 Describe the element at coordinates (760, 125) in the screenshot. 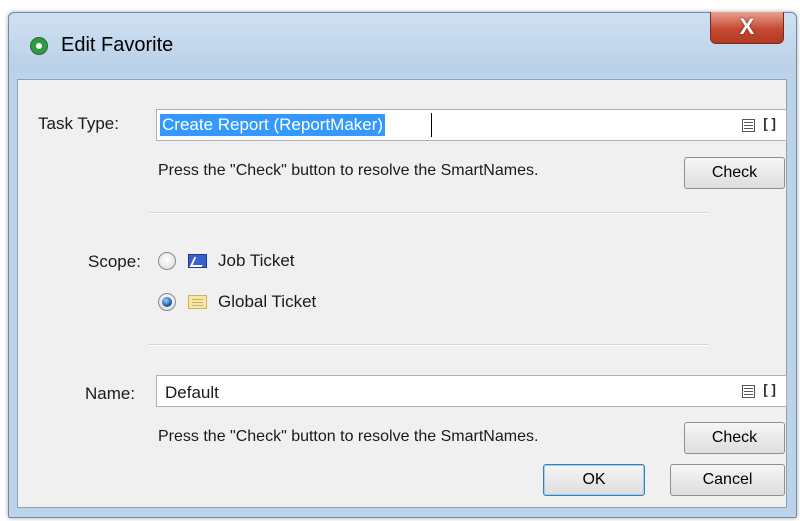

I see `task-type-field-icons: []` at that location.